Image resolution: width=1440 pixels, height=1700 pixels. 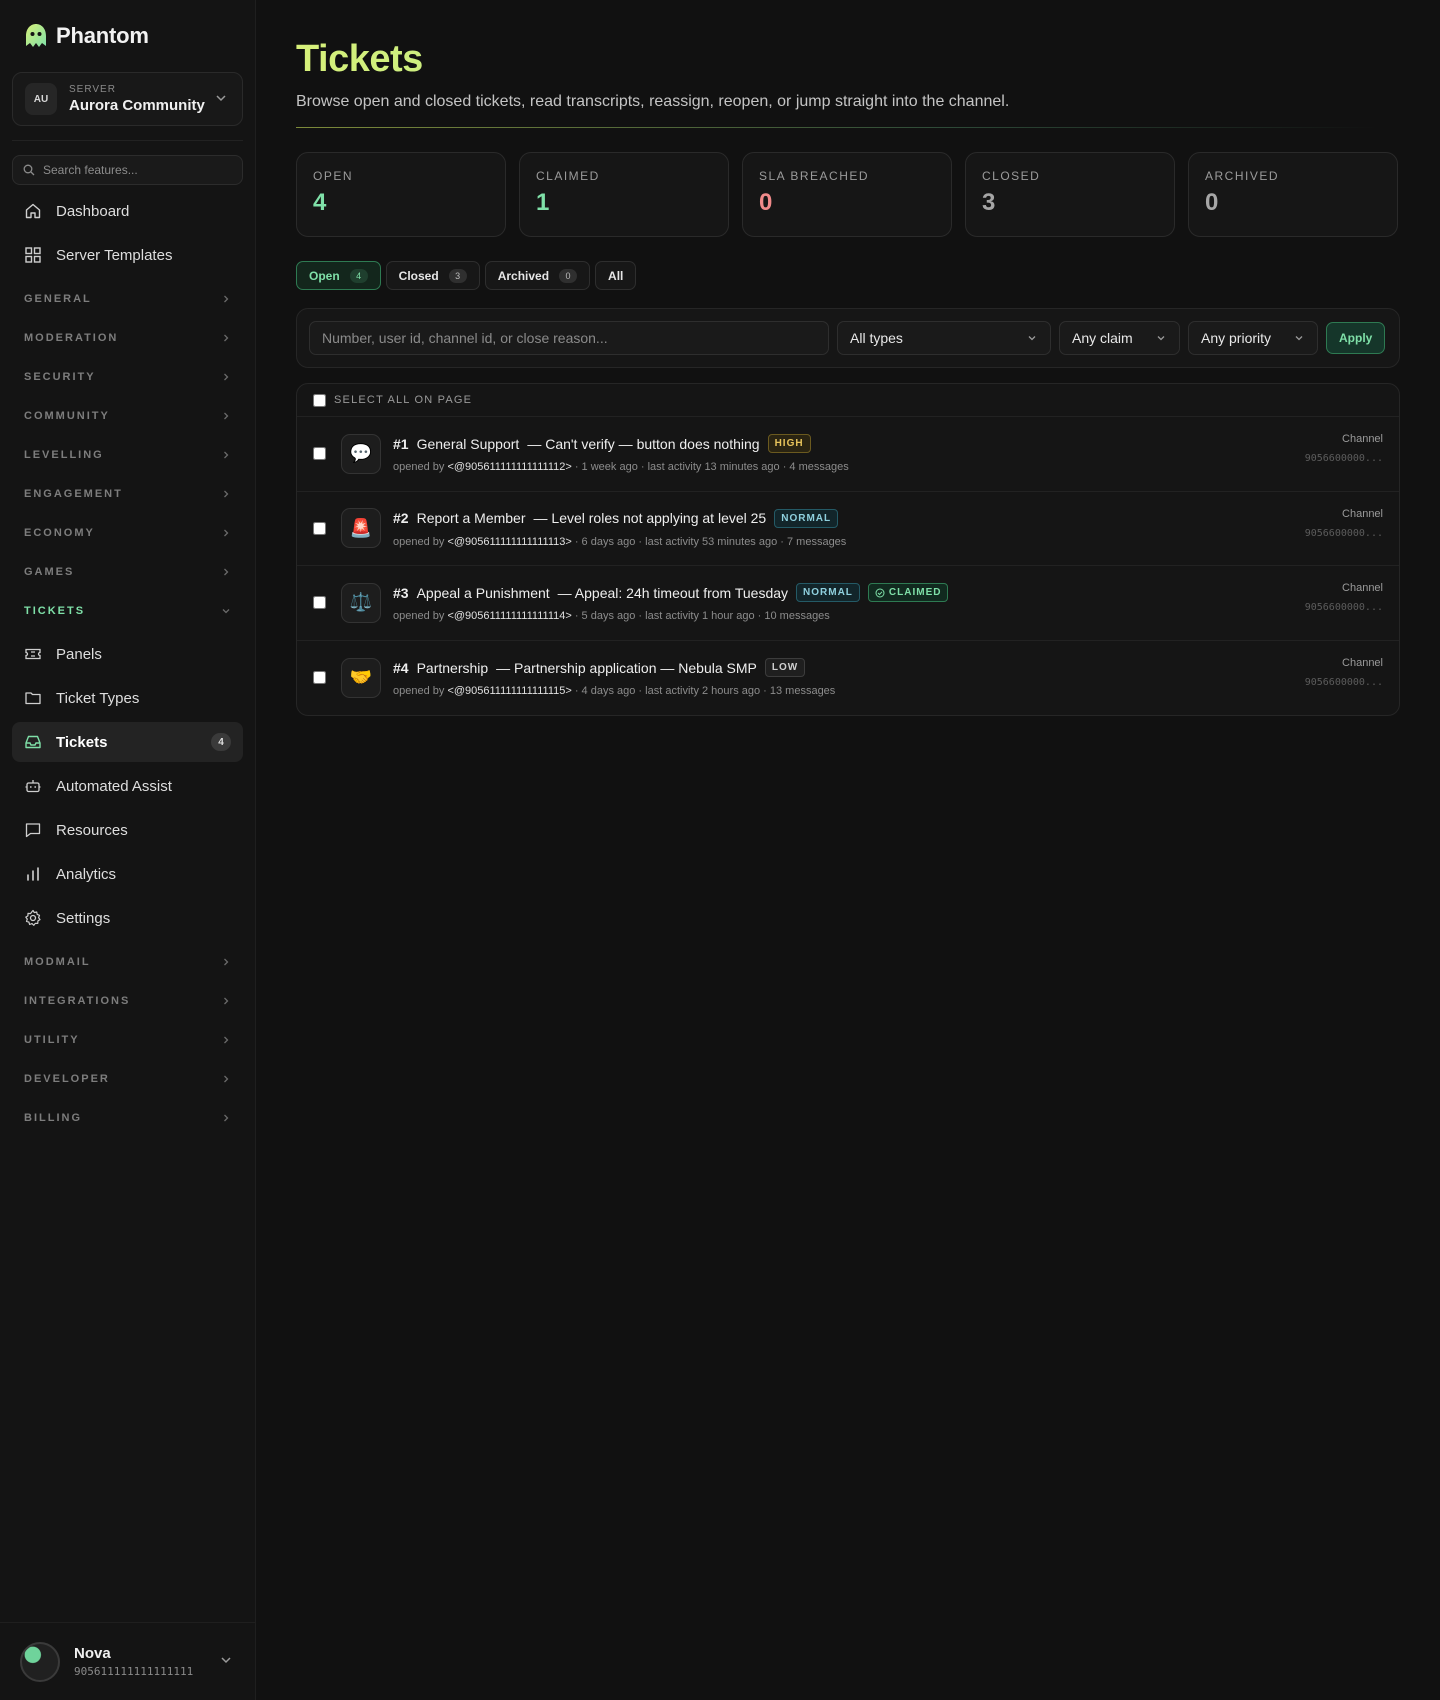 I want to click on section-security: SECURITY, so click(x=127, y=376).